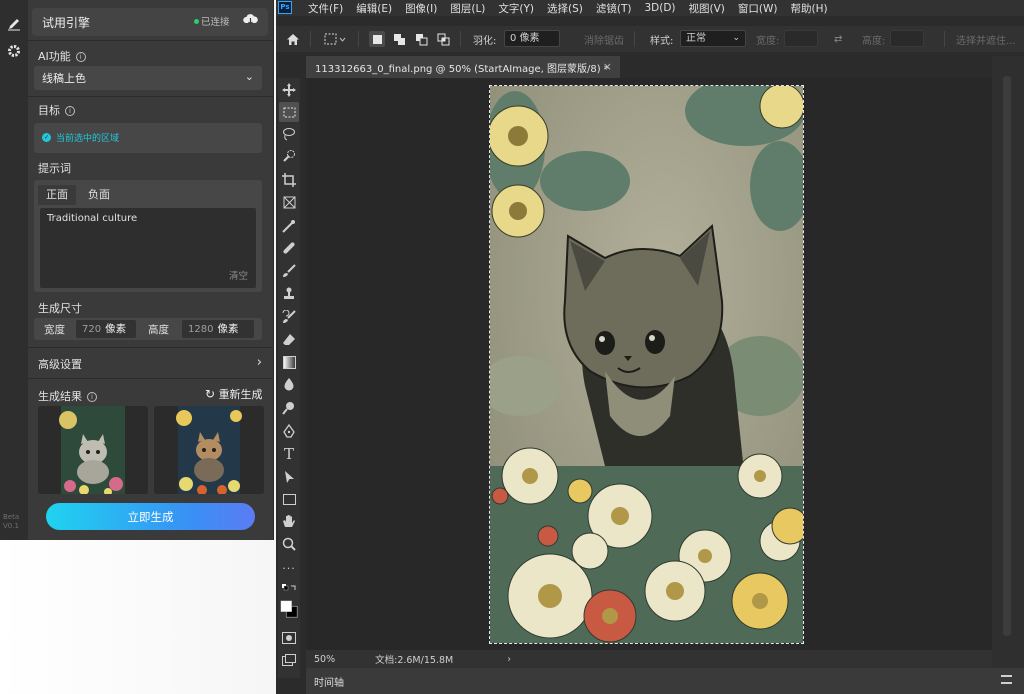  Describe the element at coordinates (467, 8) in the screenshot. I see `menu-layer: 图层(L)` at that location.